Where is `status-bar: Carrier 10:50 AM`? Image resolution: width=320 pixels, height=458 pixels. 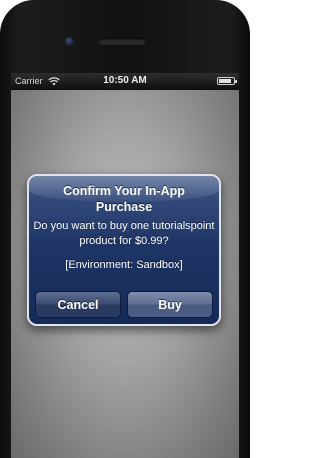 status-bar: Carrier 10:50 AM is located at coordinates (125, 81).